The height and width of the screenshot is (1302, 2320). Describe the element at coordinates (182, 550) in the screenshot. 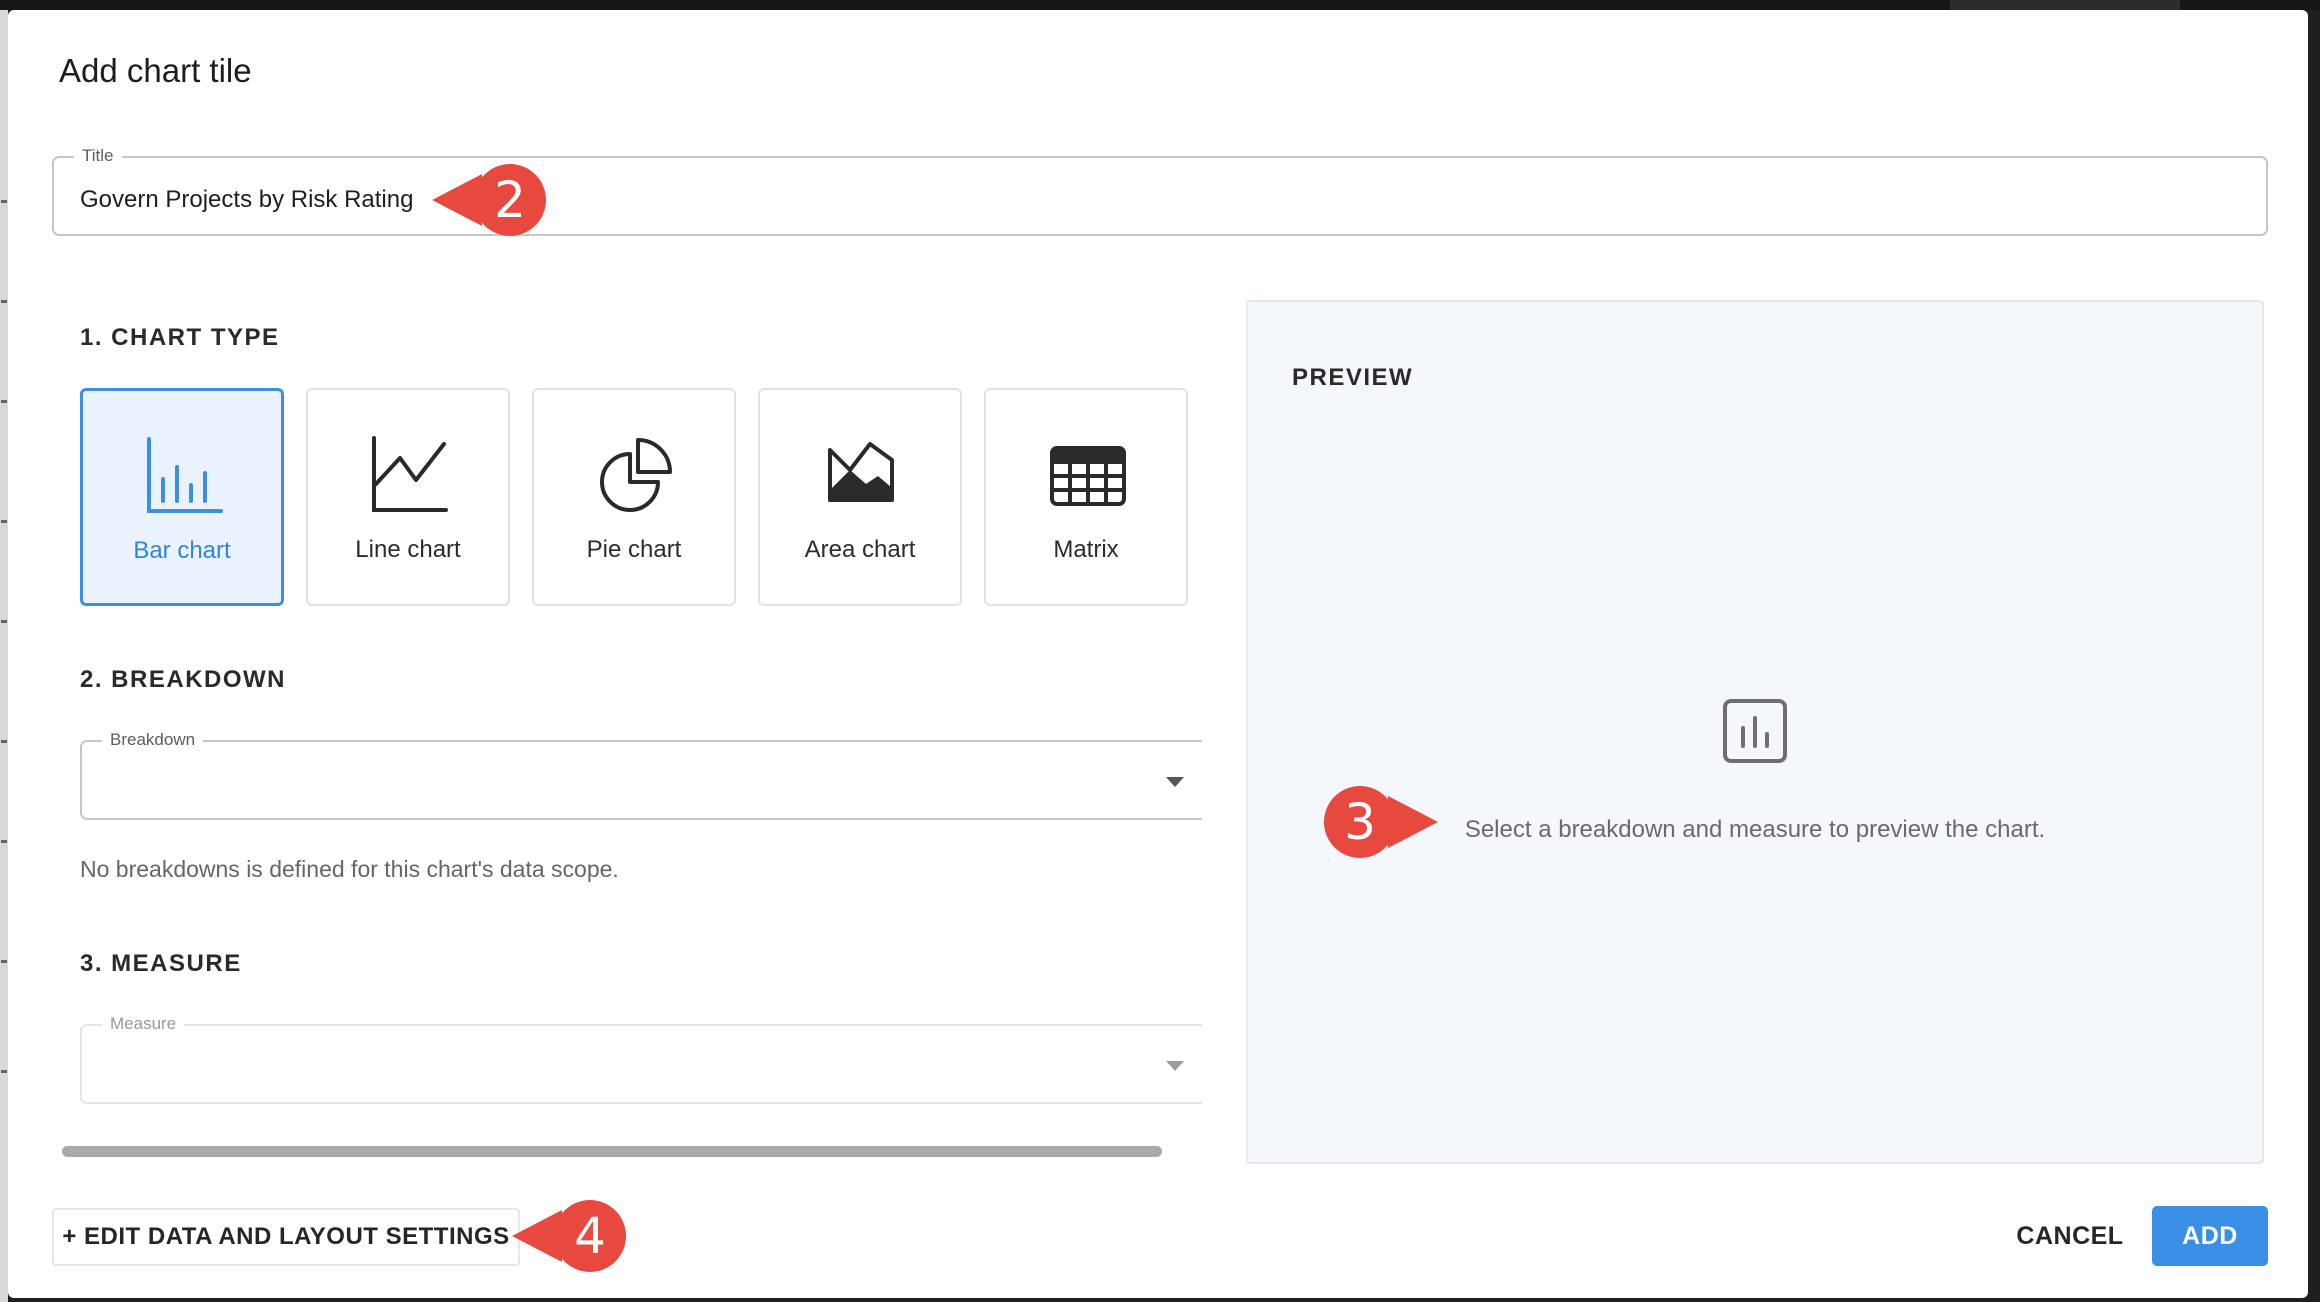

I see `chart-type-label: Bar chart` at that location.